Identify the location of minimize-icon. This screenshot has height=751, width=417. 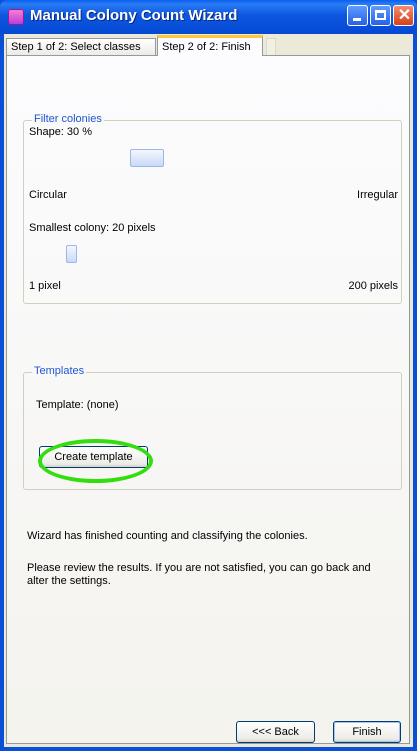
(357, 19).